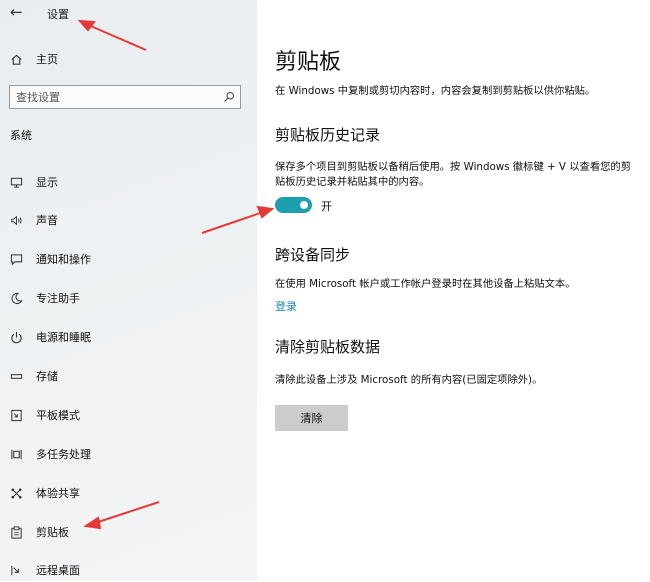 This screenshot has height=582, width=650. Describe the element at coordinates (21, 135) in the screenshot. I see `section-label: 系统` at that location.